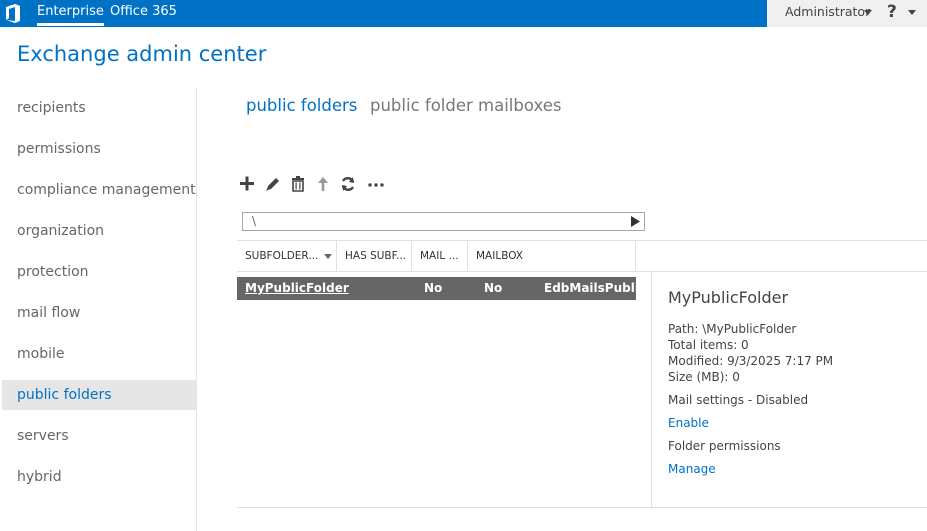 This screenshot has width=927, height=531. What do you see at coordinates (635, 221) in the screenshot?
I see `play-arrow-icon` at bounding box center [635, 221].